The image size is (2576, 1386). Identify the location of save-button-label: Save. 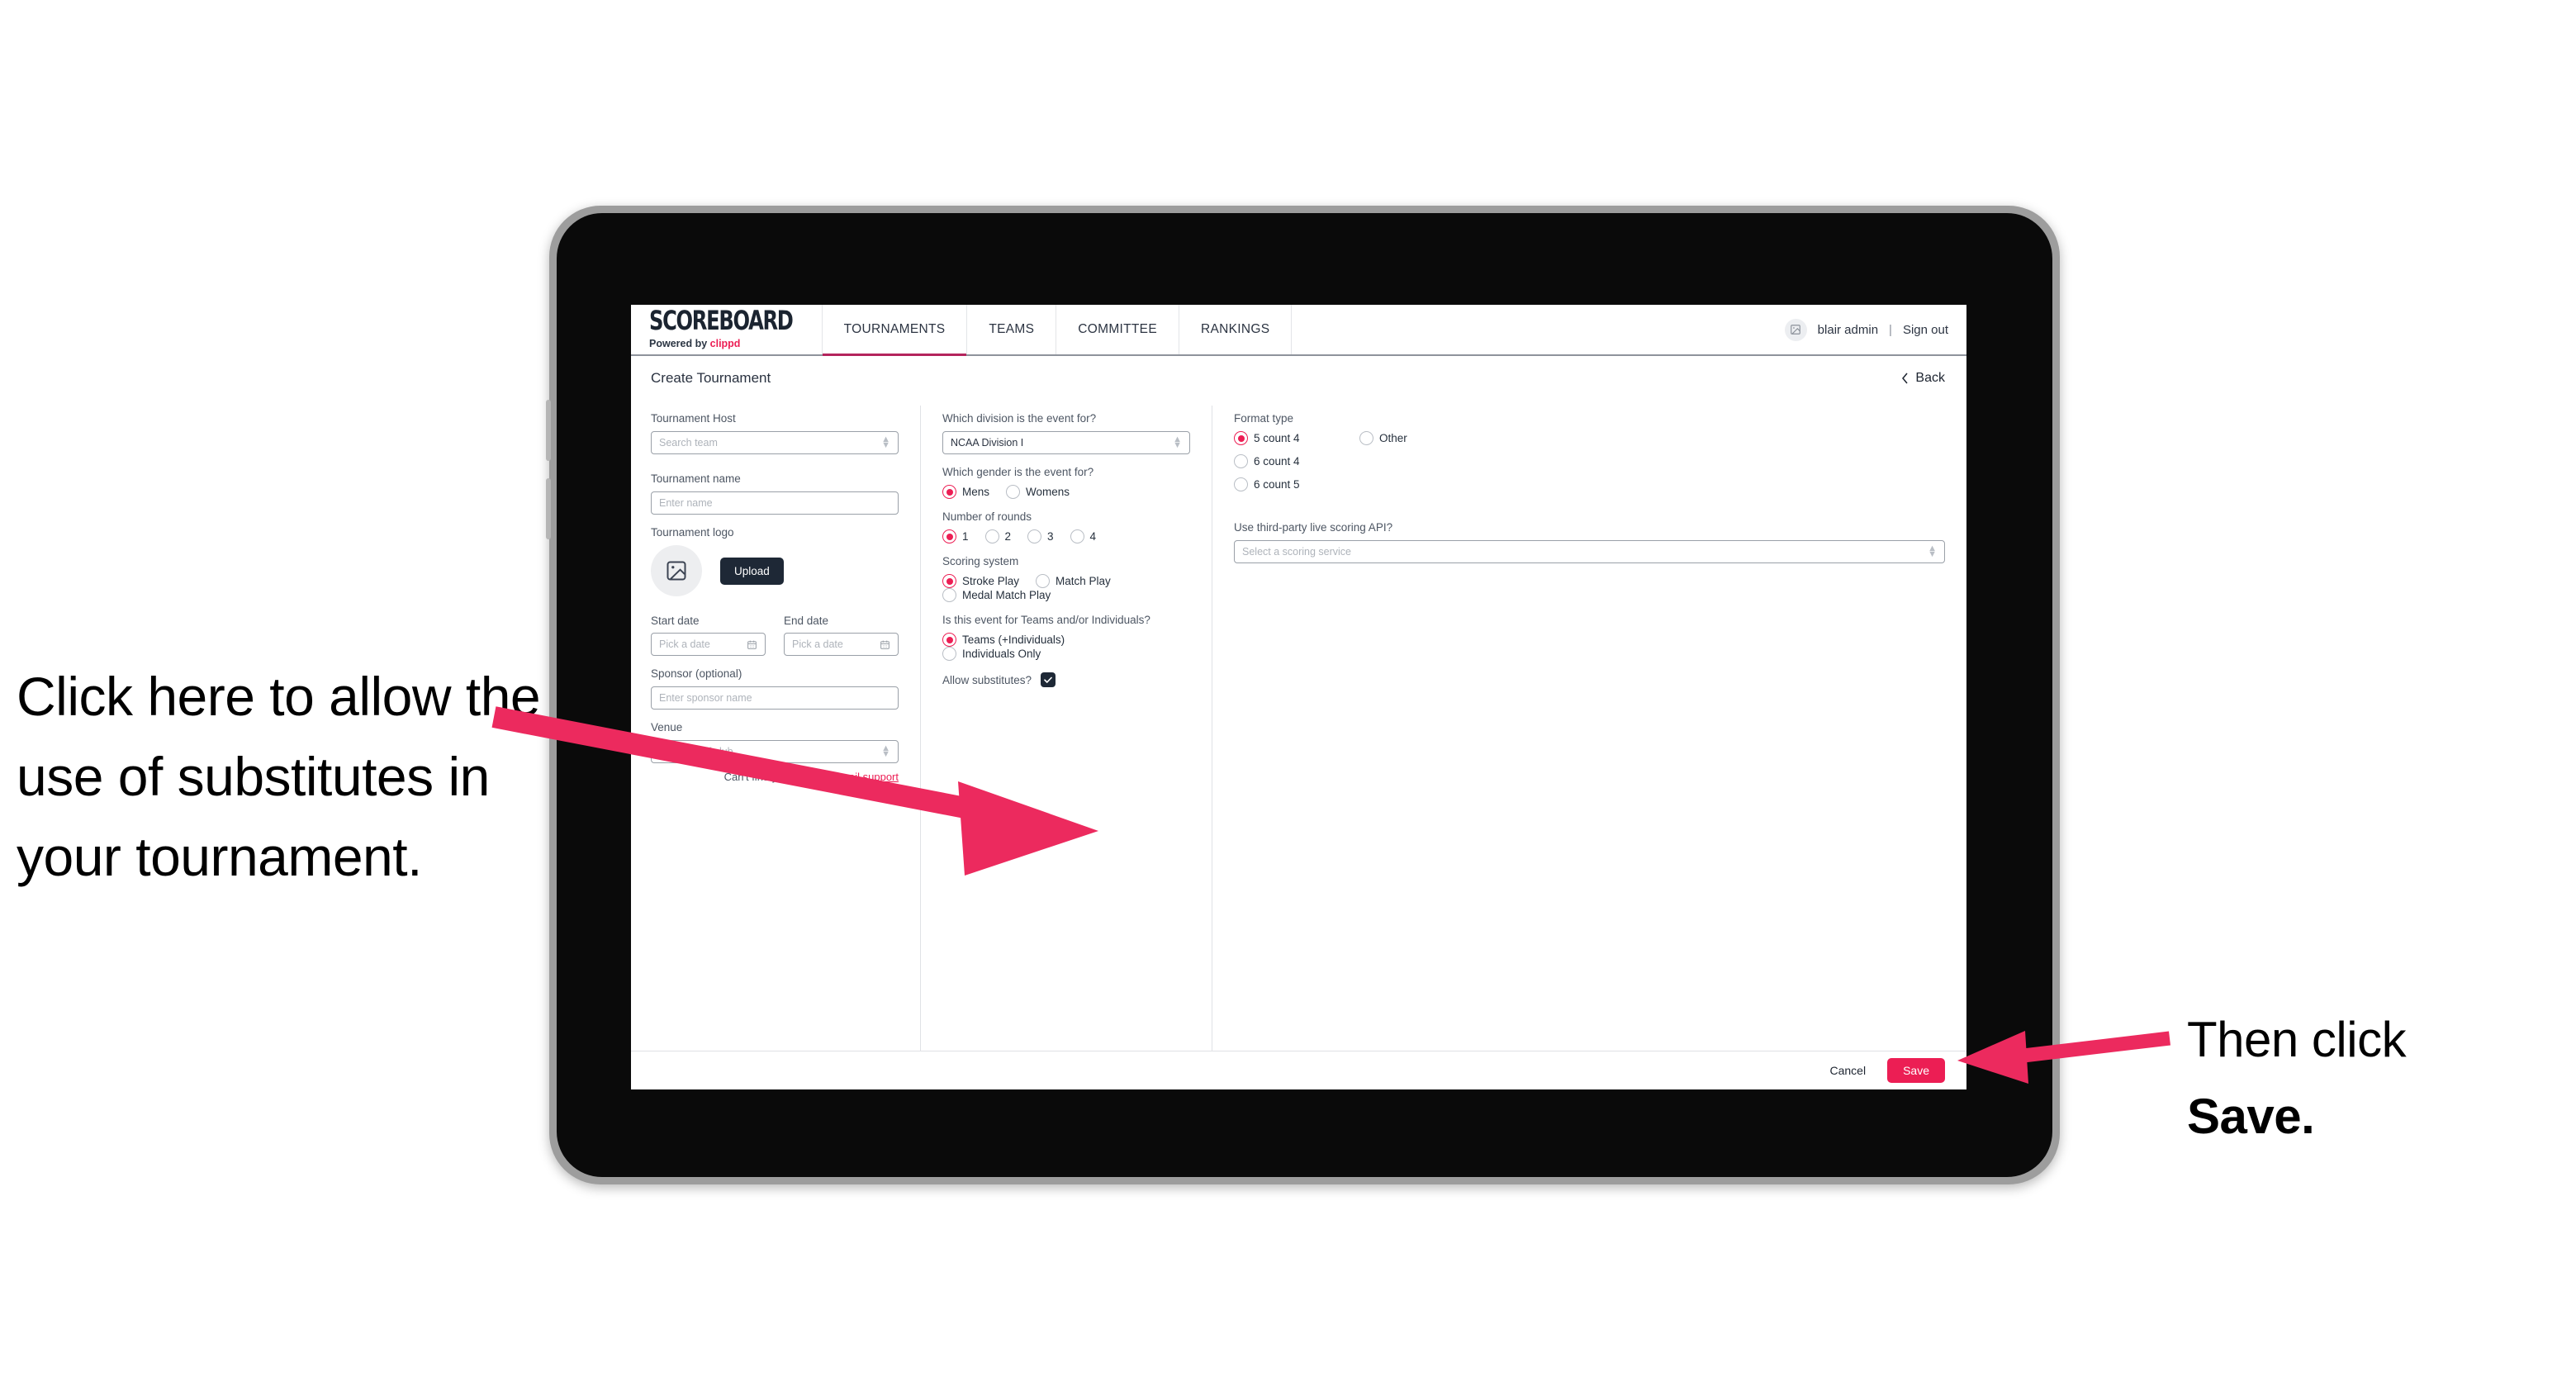
(1916, 1070).